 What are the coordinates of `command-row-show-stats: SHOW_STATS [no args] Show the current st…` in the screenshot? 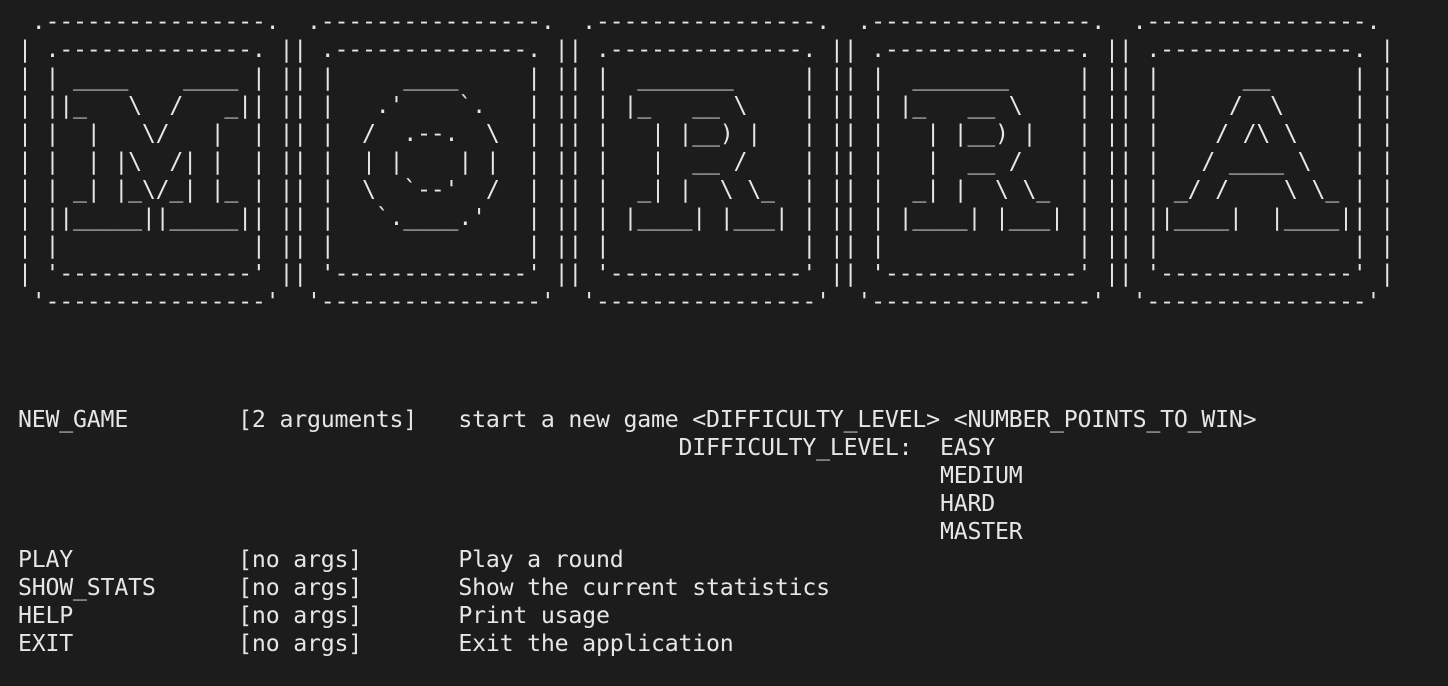 It's located at (718, 588).